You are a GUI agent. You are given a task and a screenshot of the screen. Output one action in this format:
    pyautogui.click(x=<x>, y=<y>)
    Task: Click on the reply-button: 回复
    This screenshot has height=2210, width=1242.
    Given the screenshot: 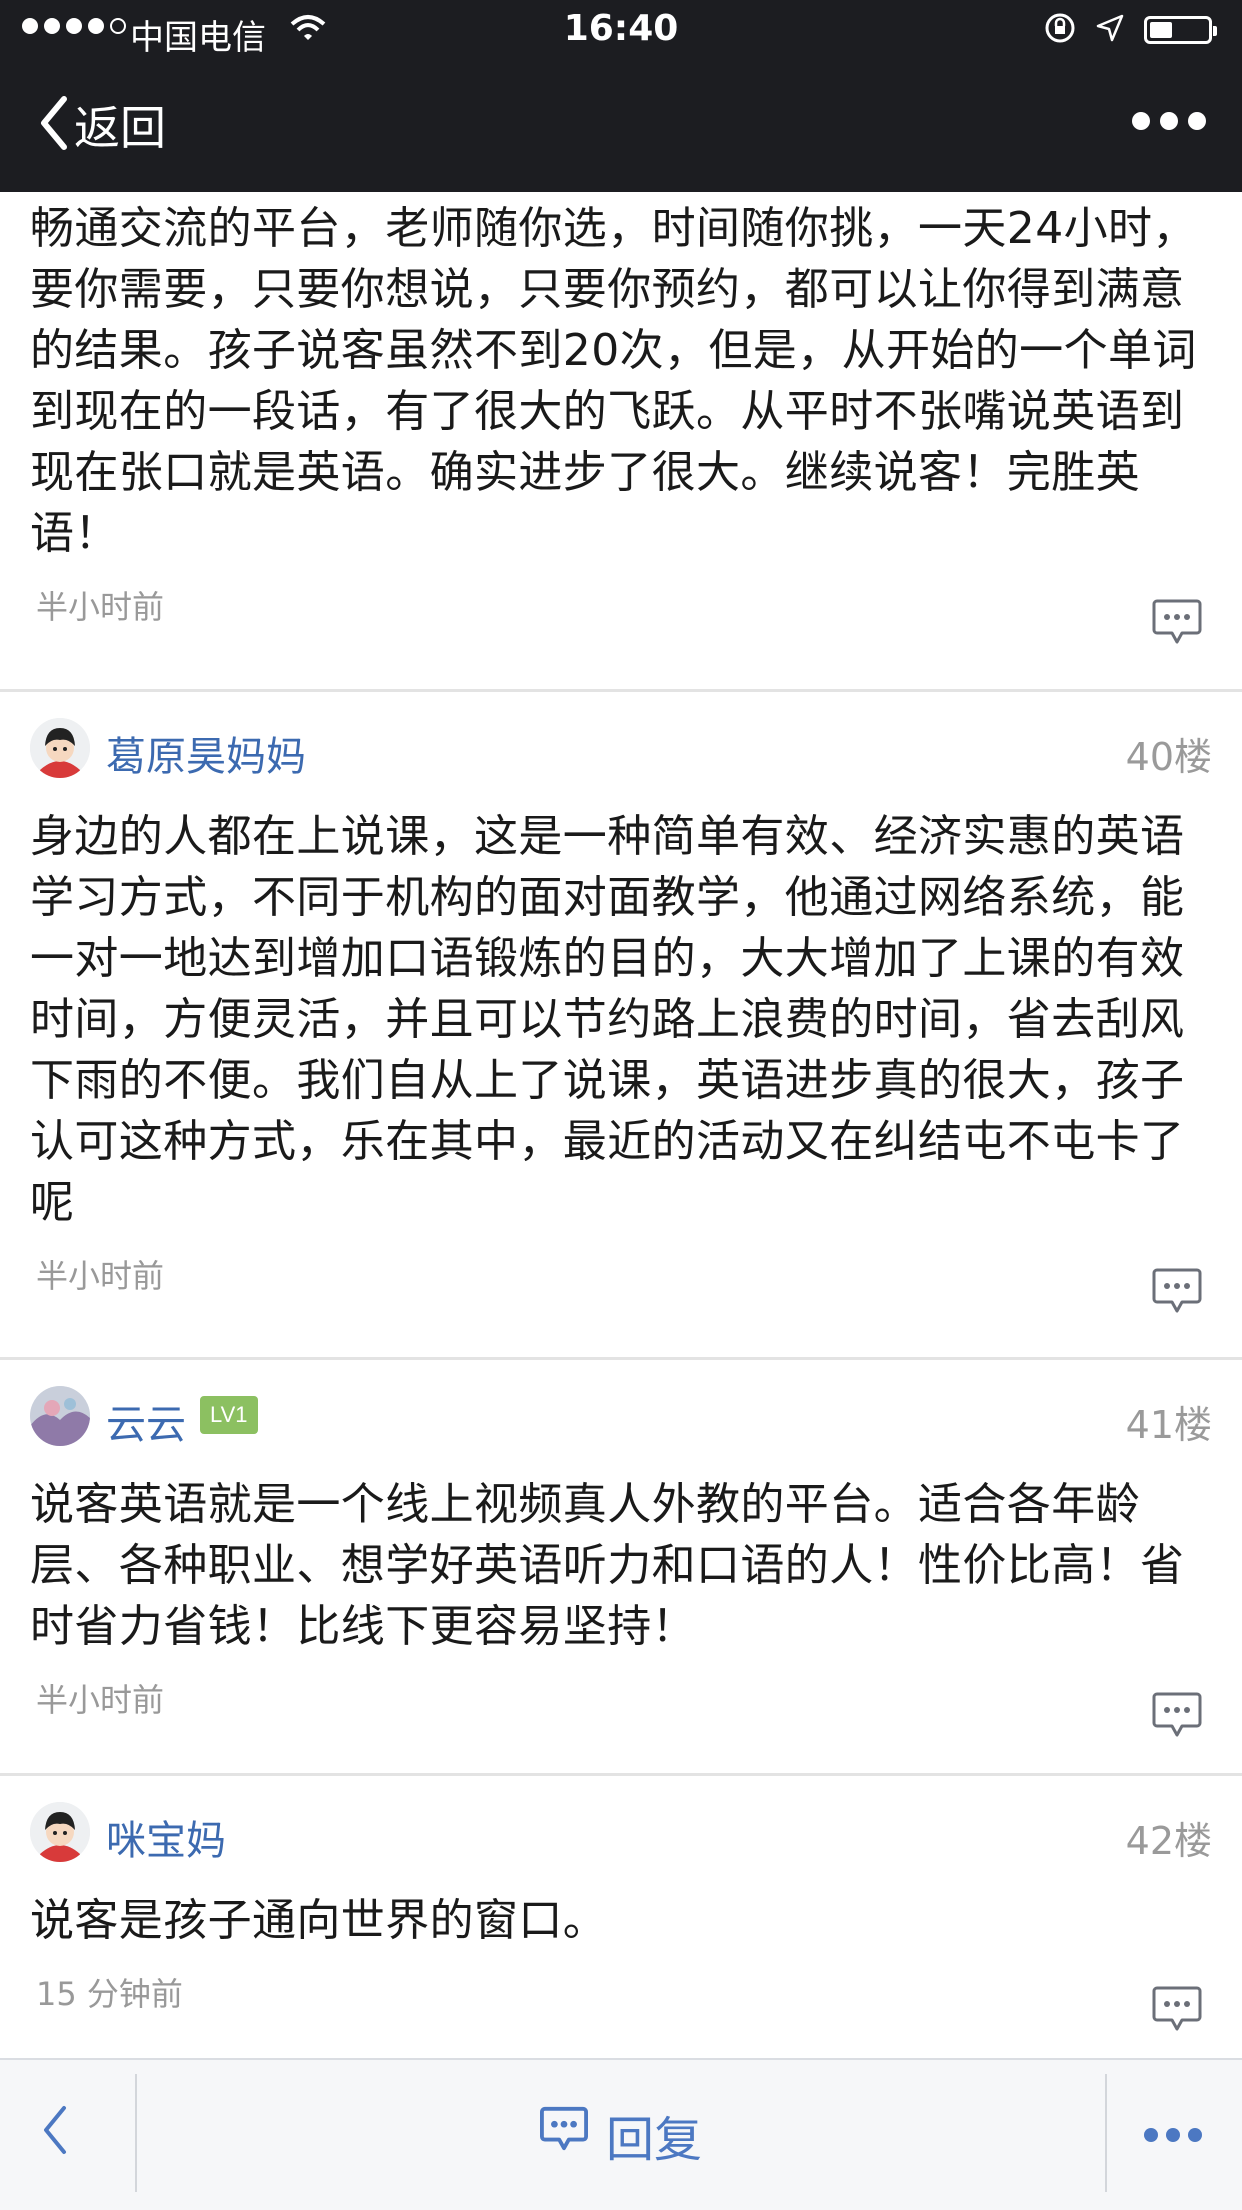 What is the action you would take?
    pyautogui.click(x=621, y=2135)
    